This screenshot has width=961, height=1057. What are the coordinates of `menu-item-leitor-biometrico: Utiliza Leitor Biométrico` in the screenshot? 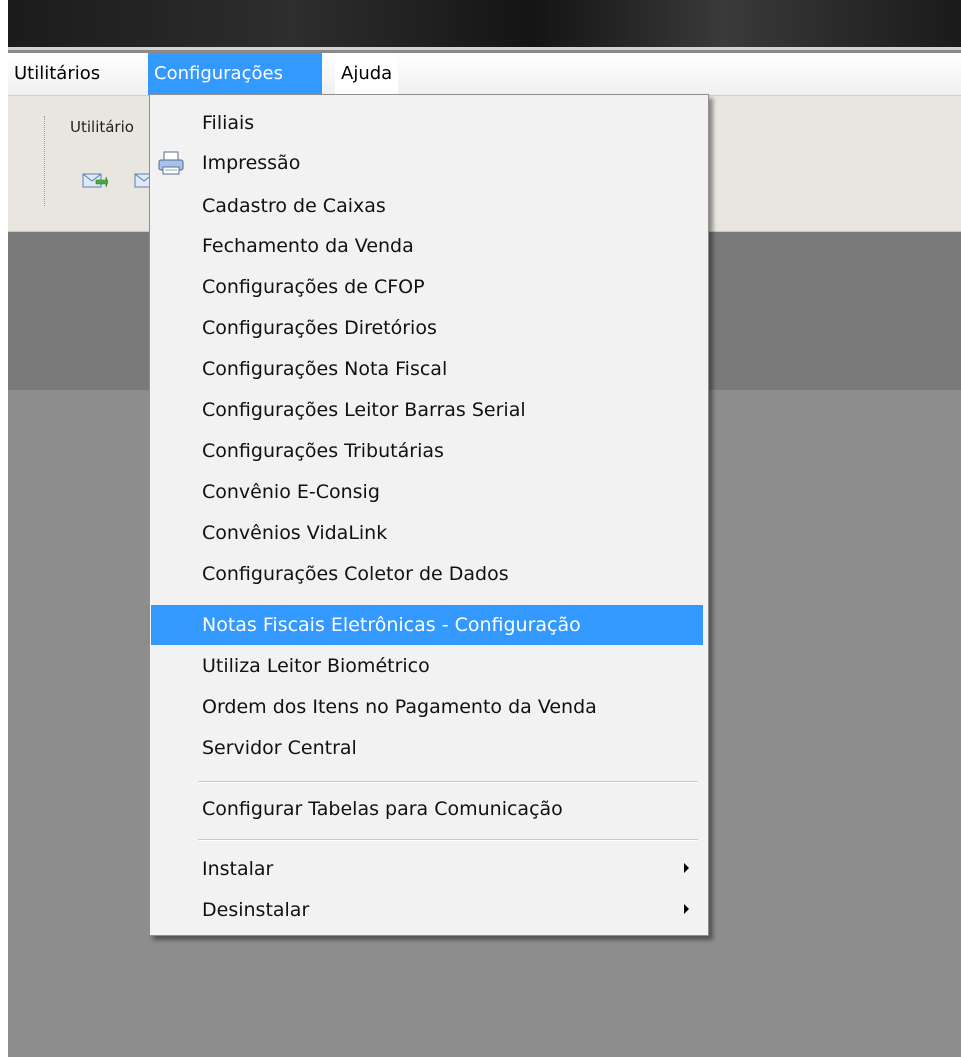 It's located at (427, 666).